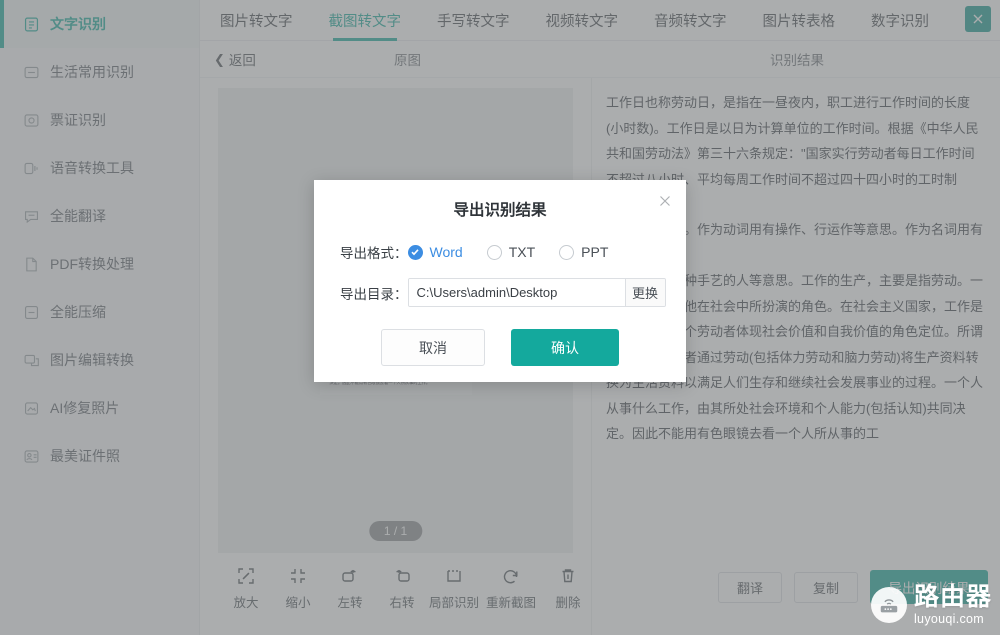  I want to click on dialog-close-button, so click(665, 201).